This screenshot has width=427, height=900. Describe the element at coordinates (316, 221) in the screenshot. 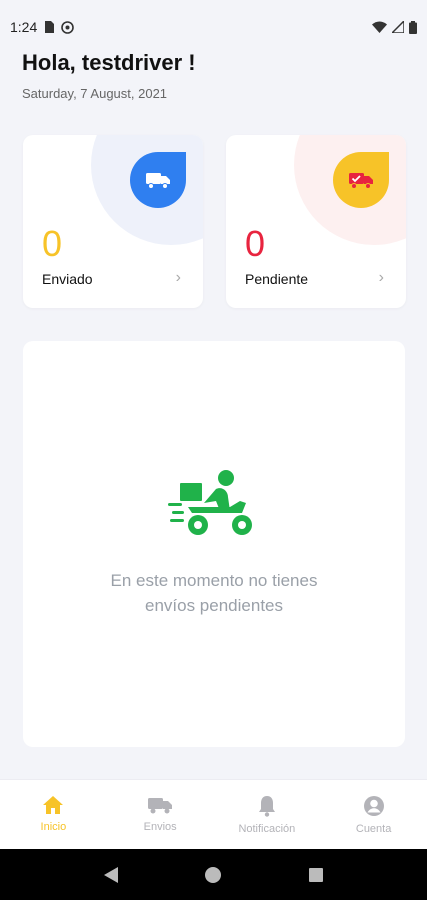

I see `pending-card: 0 Pendiente ›` at that location.